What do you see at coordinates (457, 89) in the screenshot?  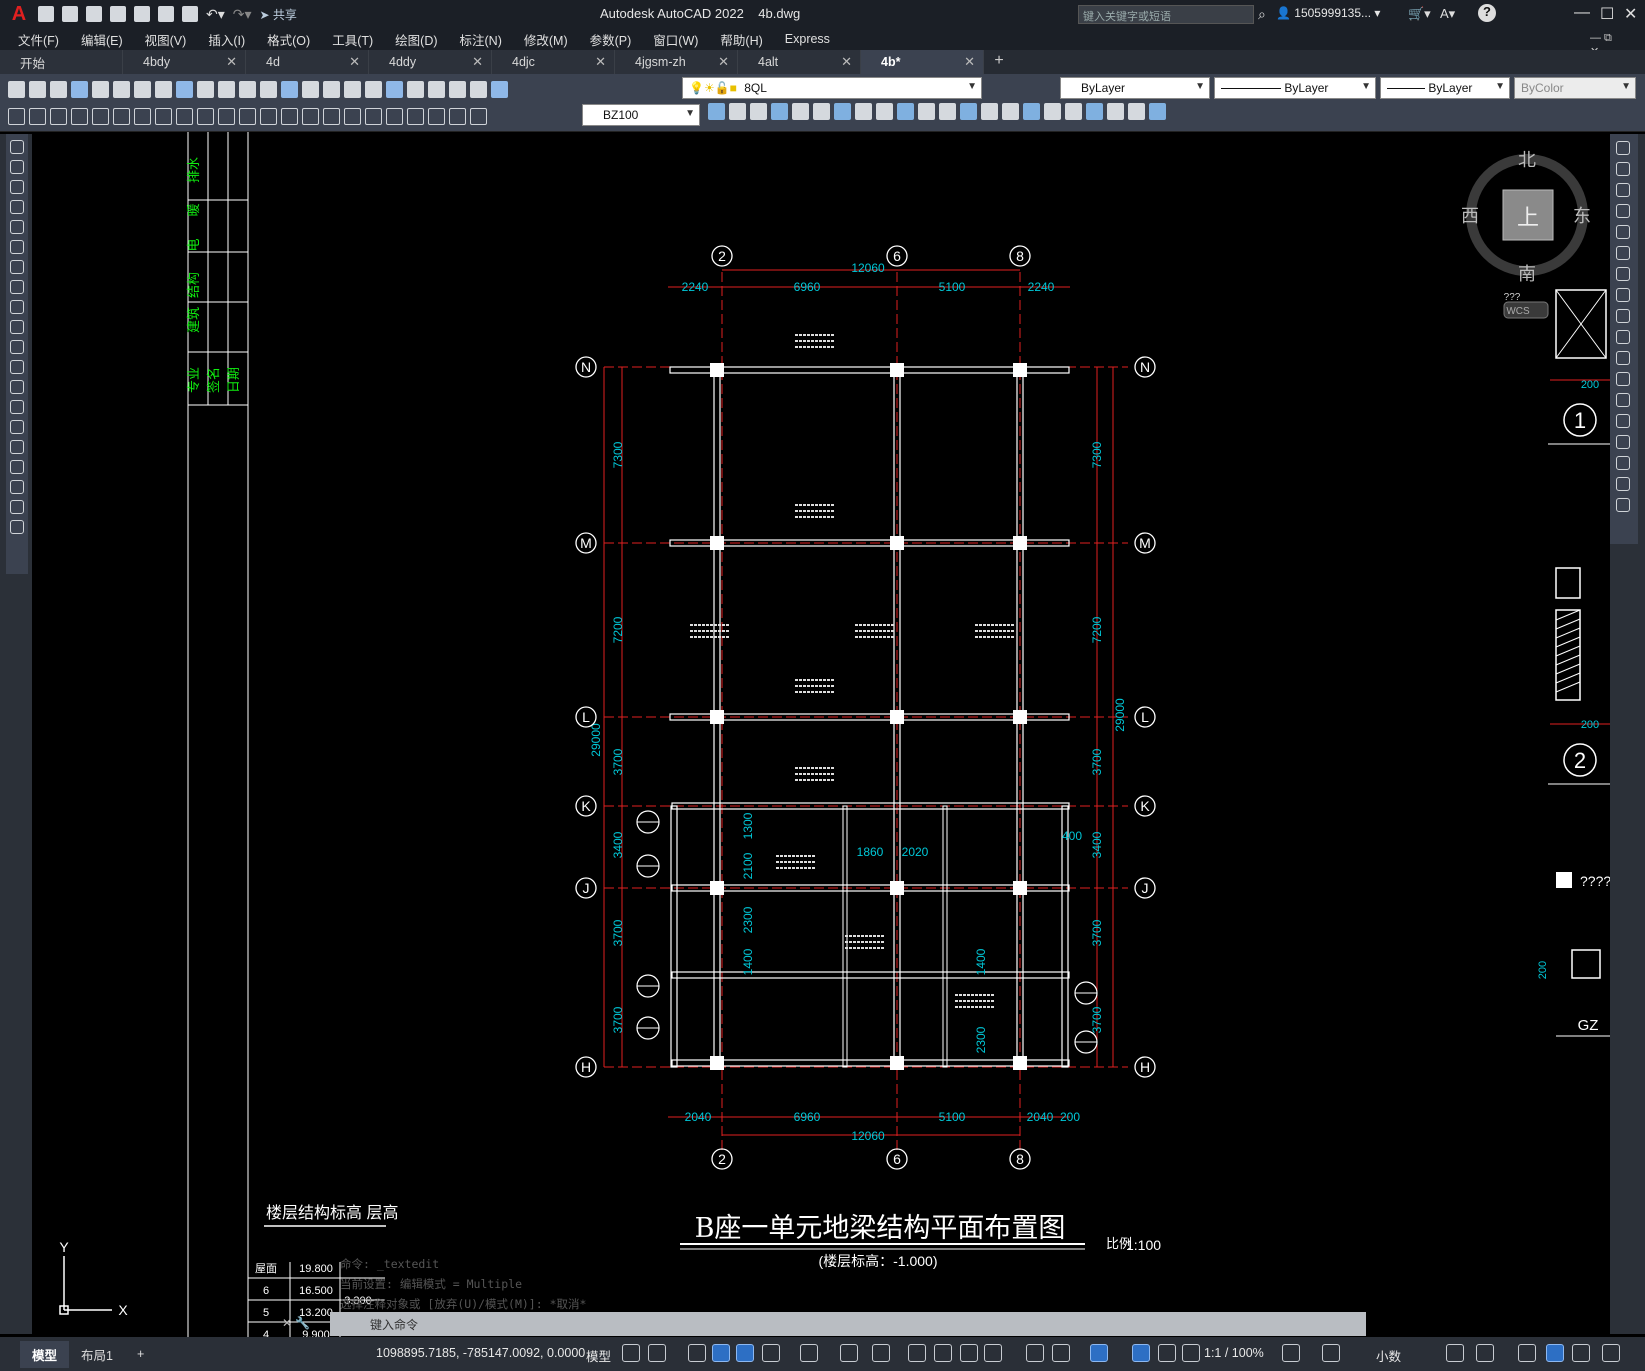 I see `markup-icon` at bounding box center [457, 89].